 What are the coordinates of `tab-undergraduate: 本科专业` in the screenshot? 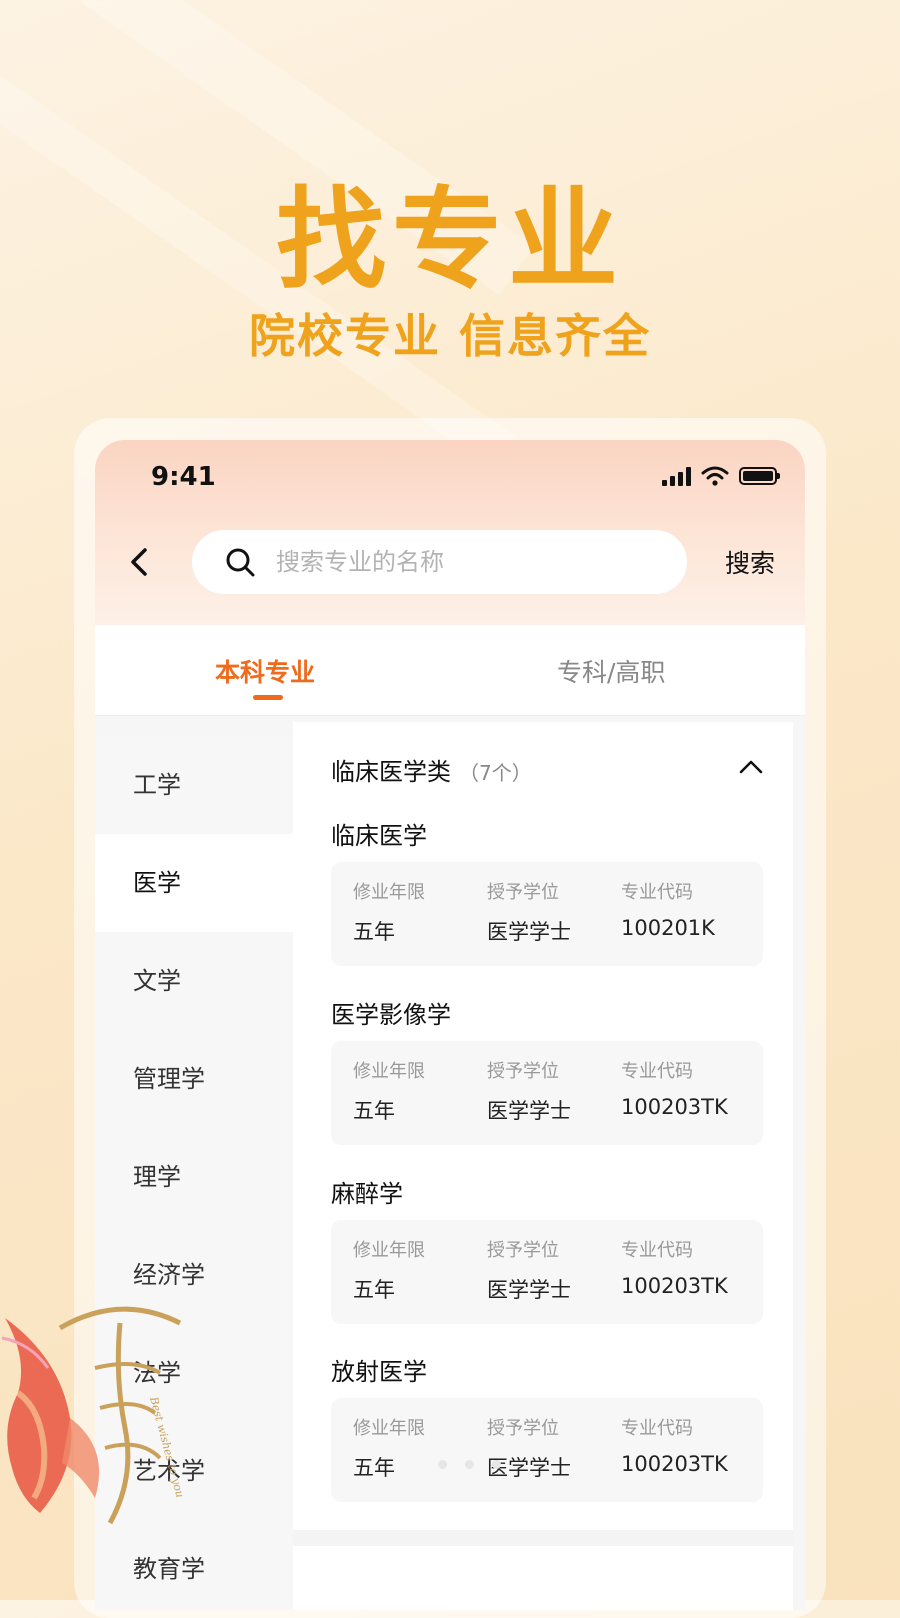 It's located at (265, 671).